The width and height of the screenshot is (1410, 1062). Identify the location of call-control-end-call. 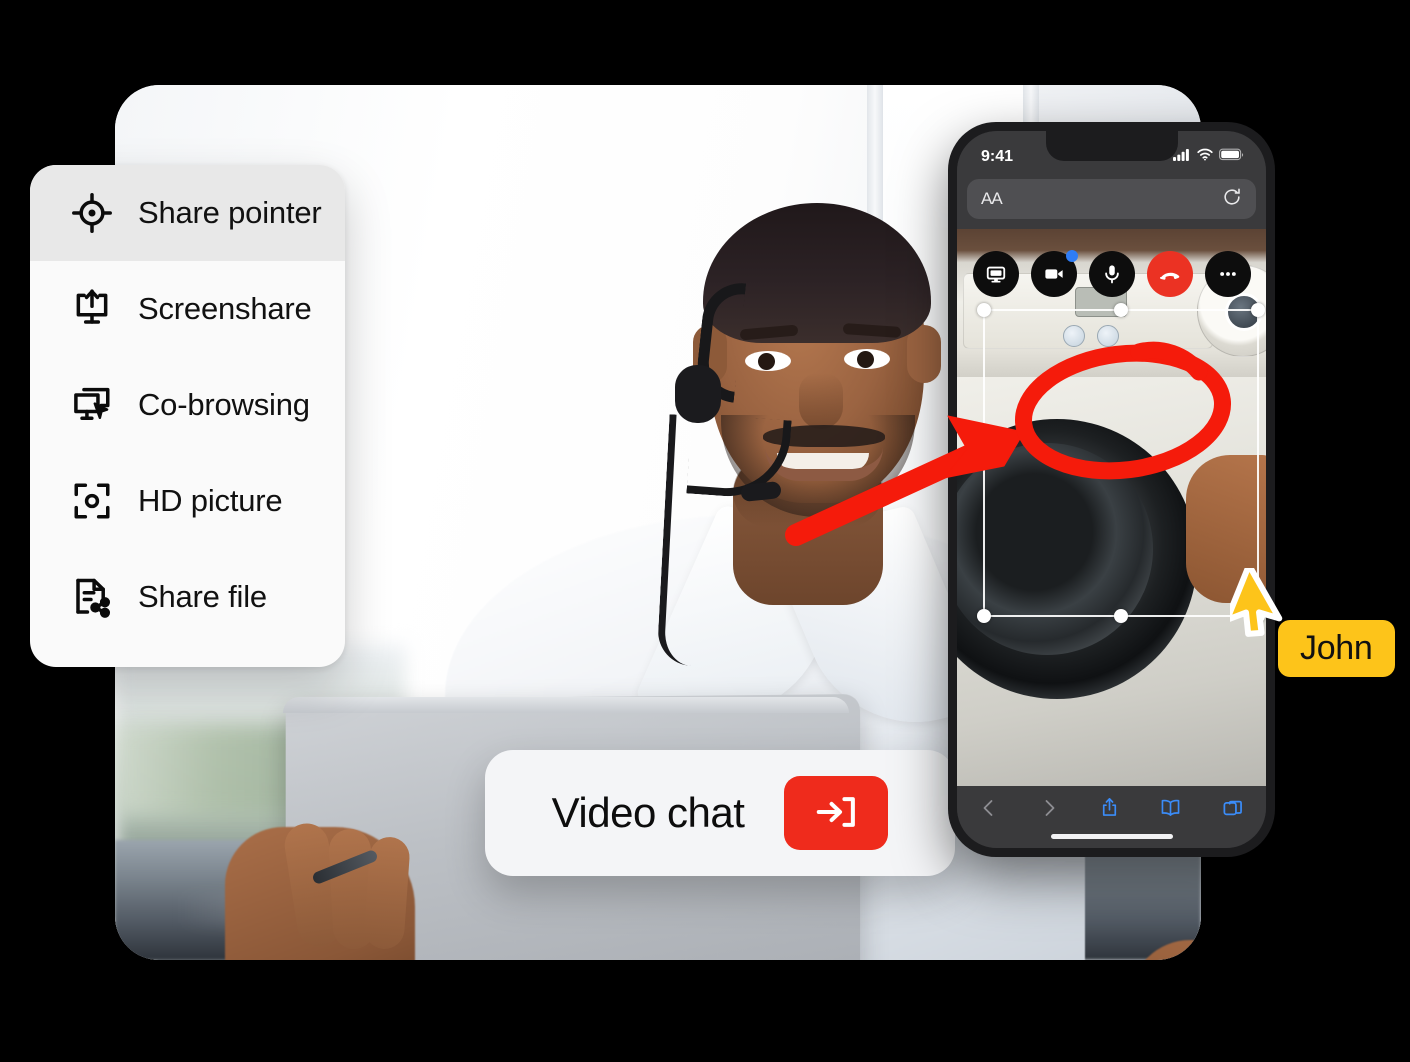
(1169, 274).